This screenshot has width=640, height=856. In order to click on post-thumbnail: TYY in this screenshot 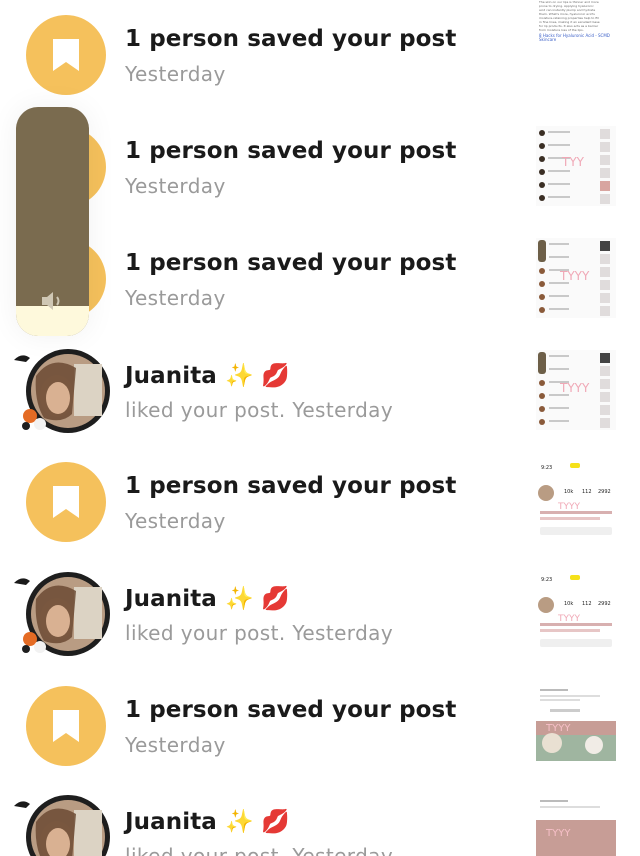, I will do `click(576, 166)`.